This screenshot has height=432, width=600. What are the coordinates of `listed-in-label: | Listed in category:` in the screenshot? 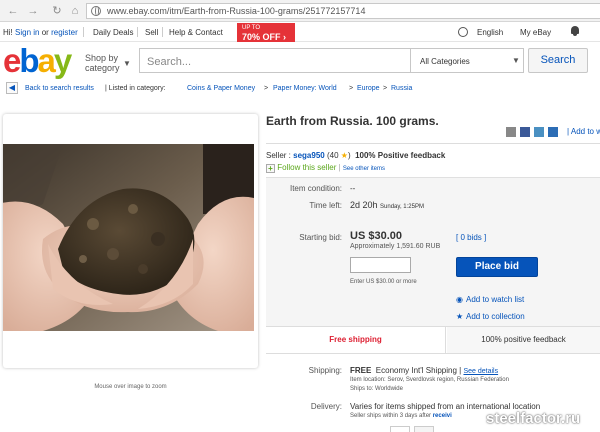 It's located at (135, 88).